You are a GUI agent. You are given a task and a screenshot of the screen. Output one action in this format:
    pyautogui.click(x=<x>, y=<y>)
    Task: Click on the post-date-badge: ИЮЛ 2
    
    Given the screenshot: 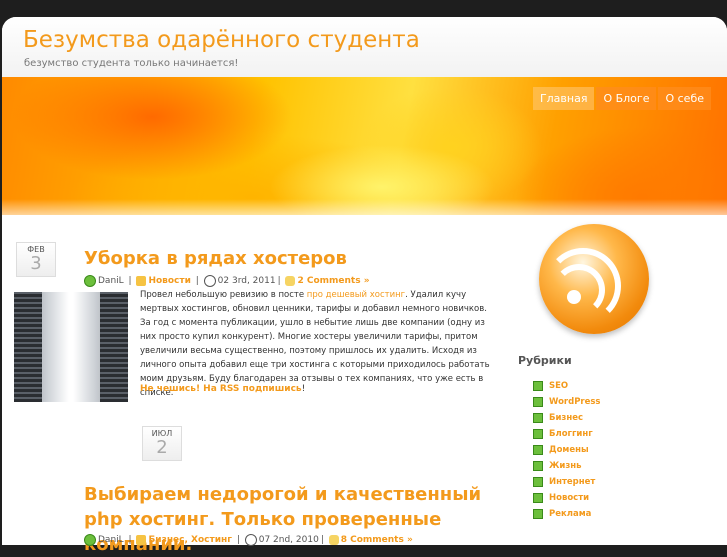 What is the action you would take?
    pyautogui.click(x=162, y=443)
    